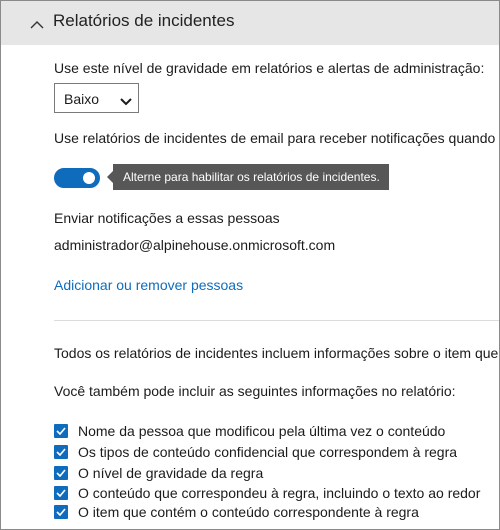 Image resolution: width=500 pixels, height=530 pixels. What do you see at coordinates (144, 20) in the screenshot?
I see `section-title: Relatórios de incidentes` at bounding box center [144, 20].